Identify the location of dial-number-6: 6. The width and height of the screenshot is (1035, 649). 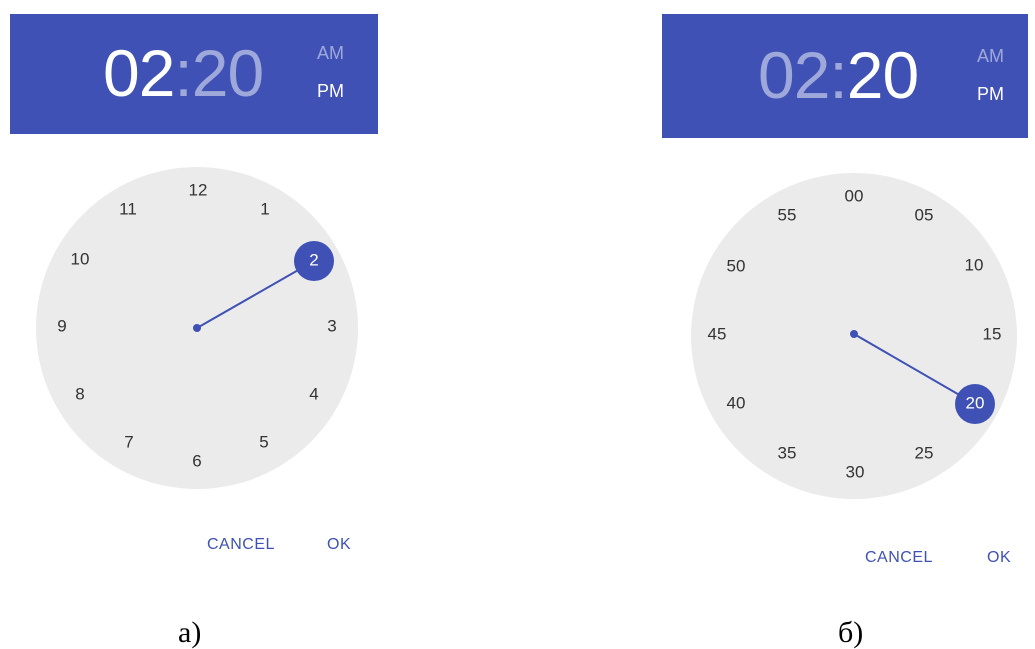
(196, 460).